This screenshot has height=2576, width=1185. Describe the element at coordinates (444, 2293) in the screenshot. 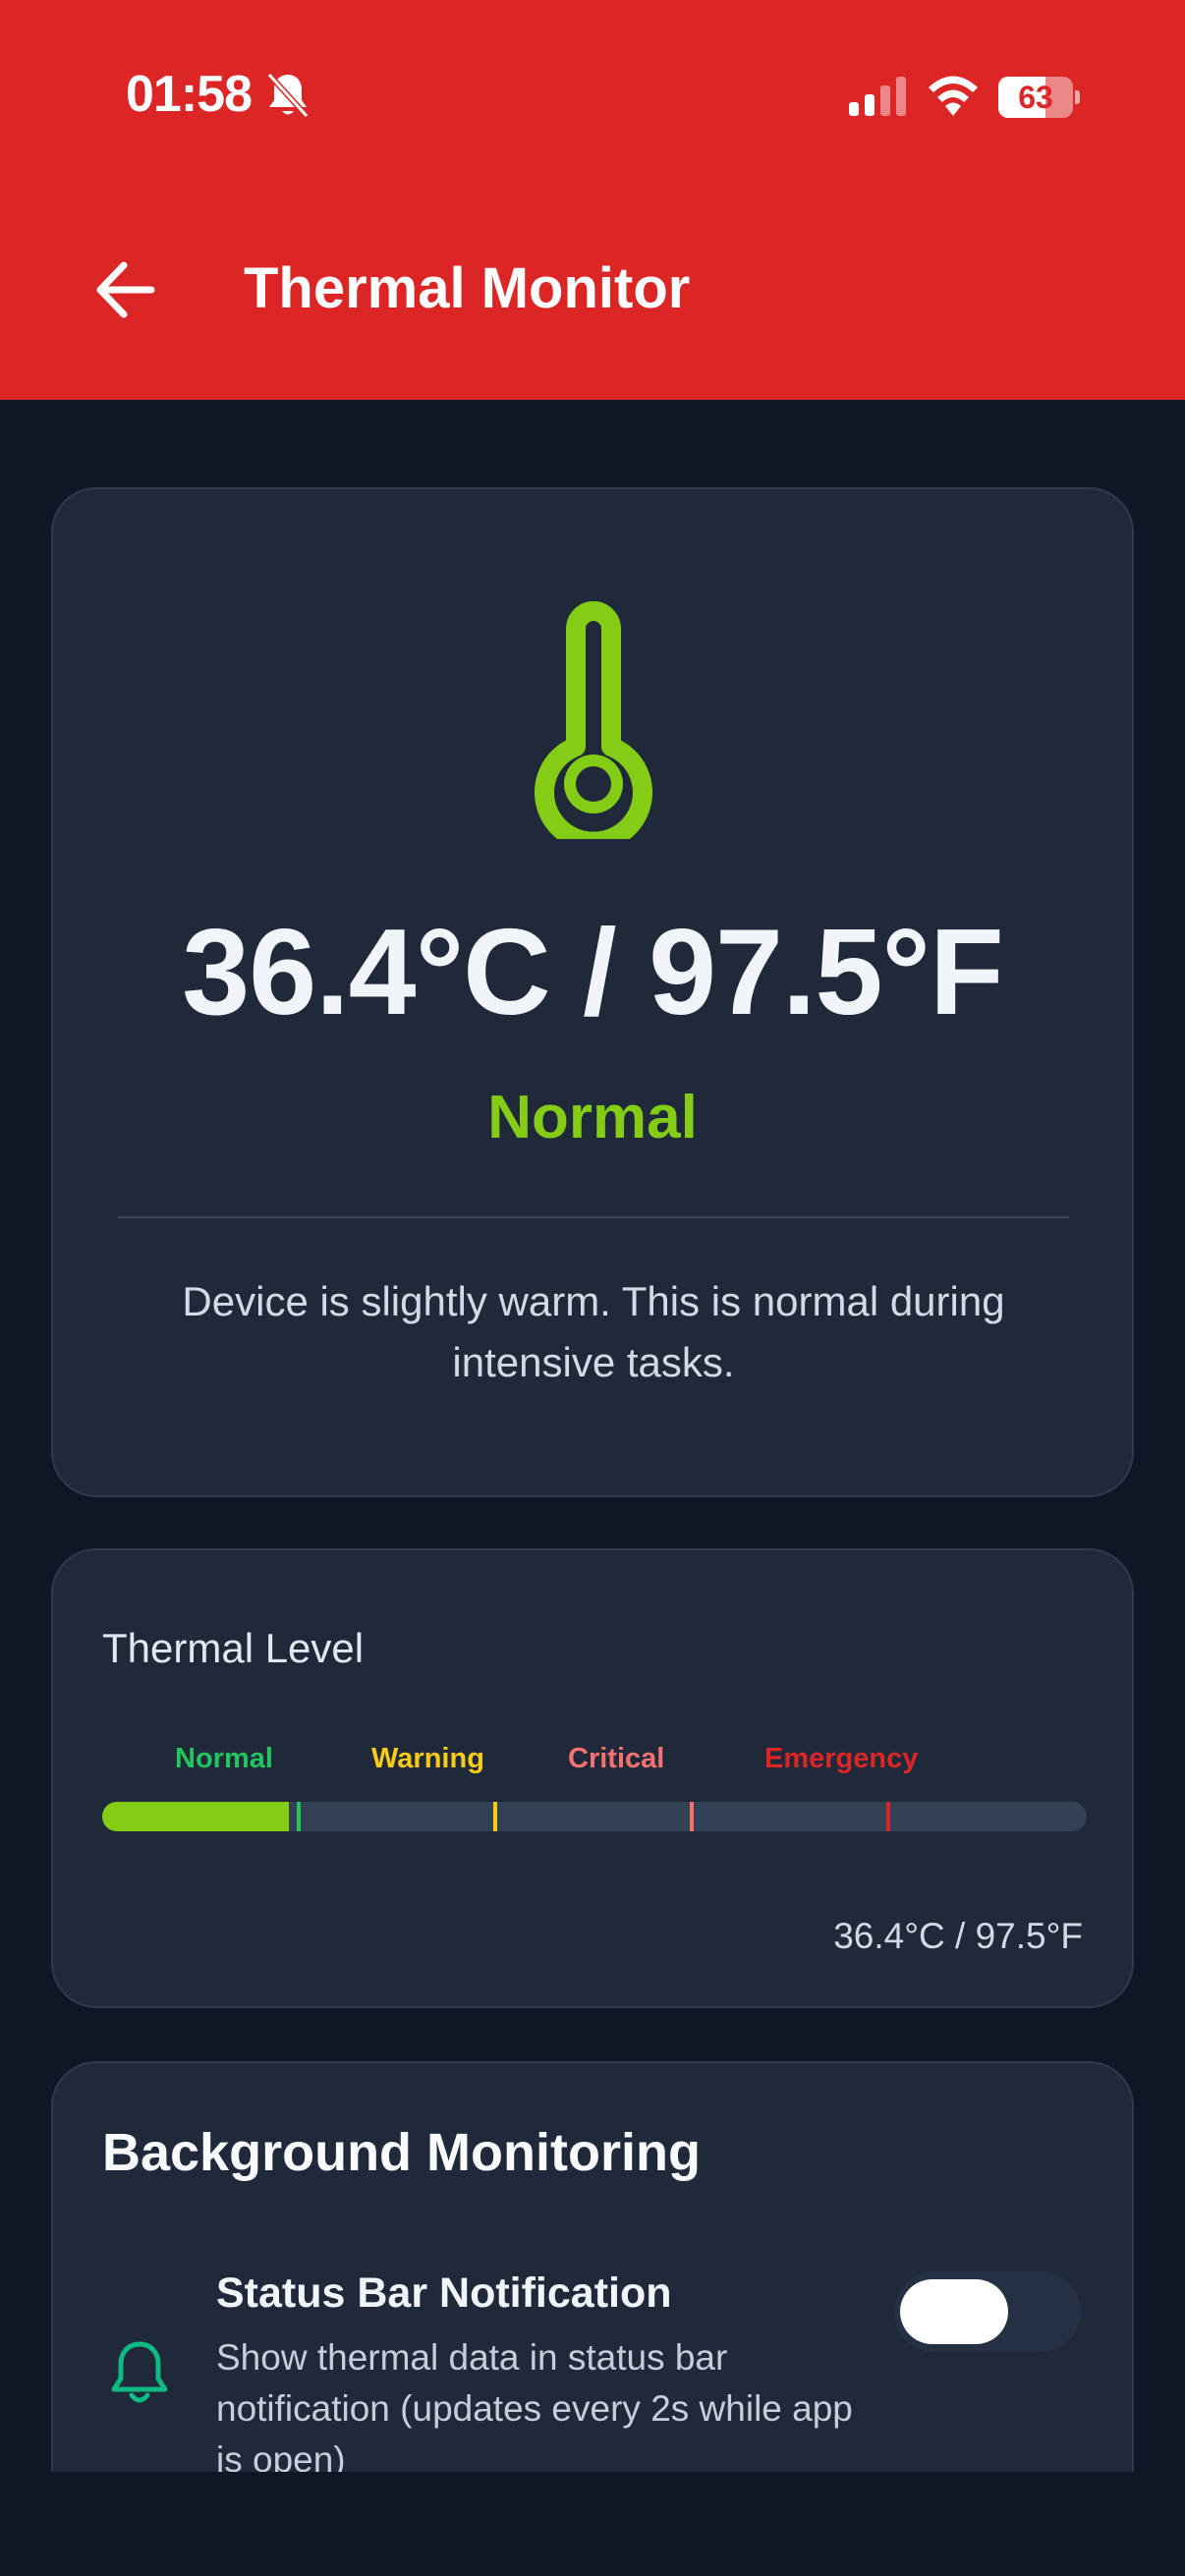

I see `status-bar-notification-title: Status Bar Notification` at that location.